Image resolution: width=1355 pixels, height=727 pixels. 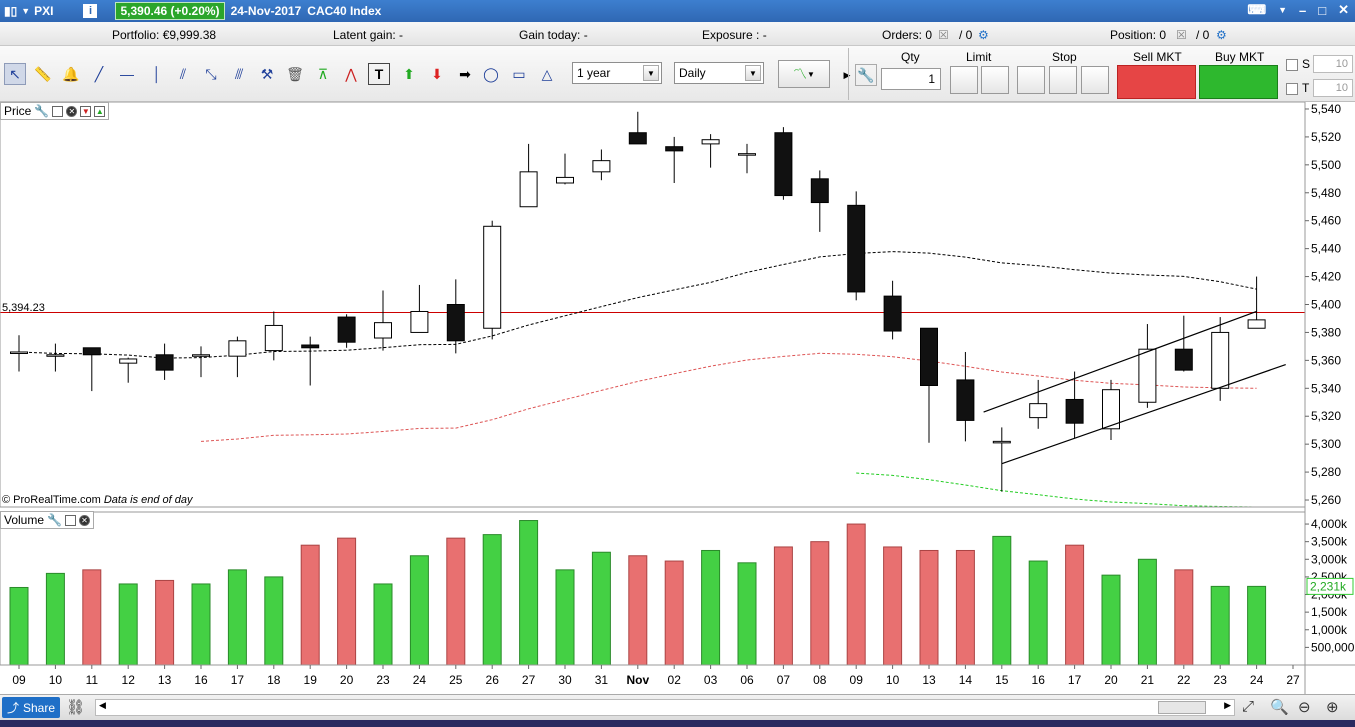 What do you see at coordinates (409, 74) in the screenshot?
I see `up-arrow-icon: ⬆` at bounding box center [409, 74].